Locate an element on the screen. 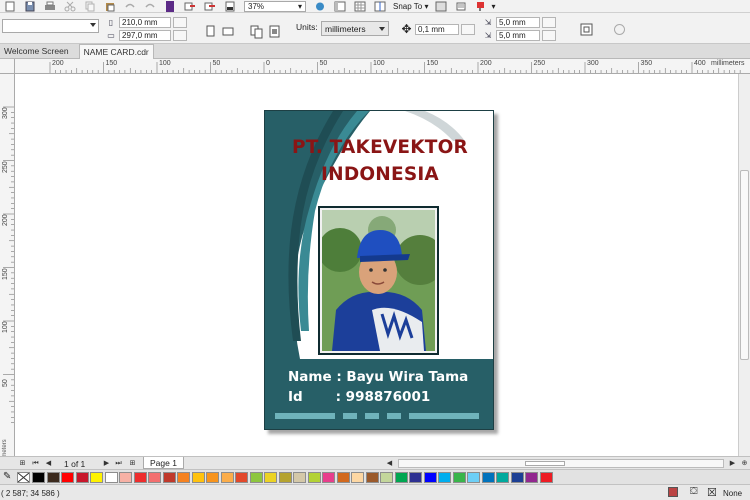  chevron-down-icon: ▾ is located at coordinates (493, 6).